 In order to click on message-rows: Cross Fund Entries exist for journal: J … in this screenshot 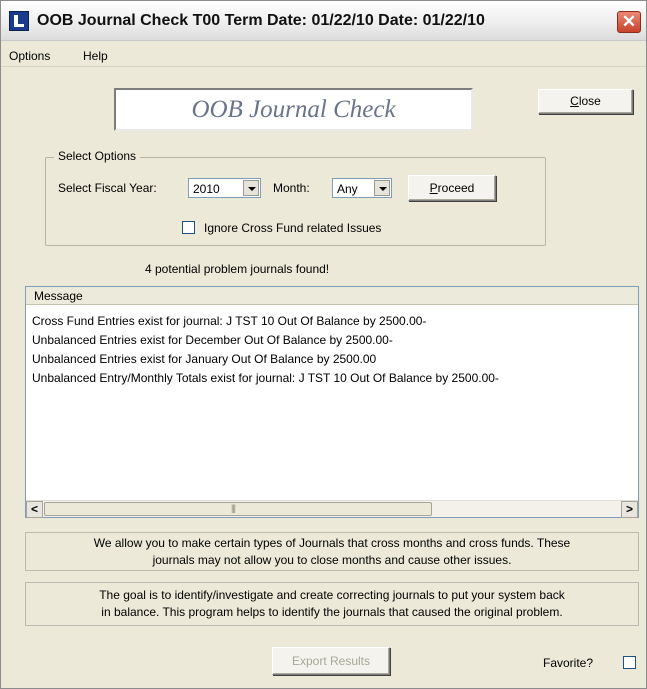, I will do `click(265, 351)`.